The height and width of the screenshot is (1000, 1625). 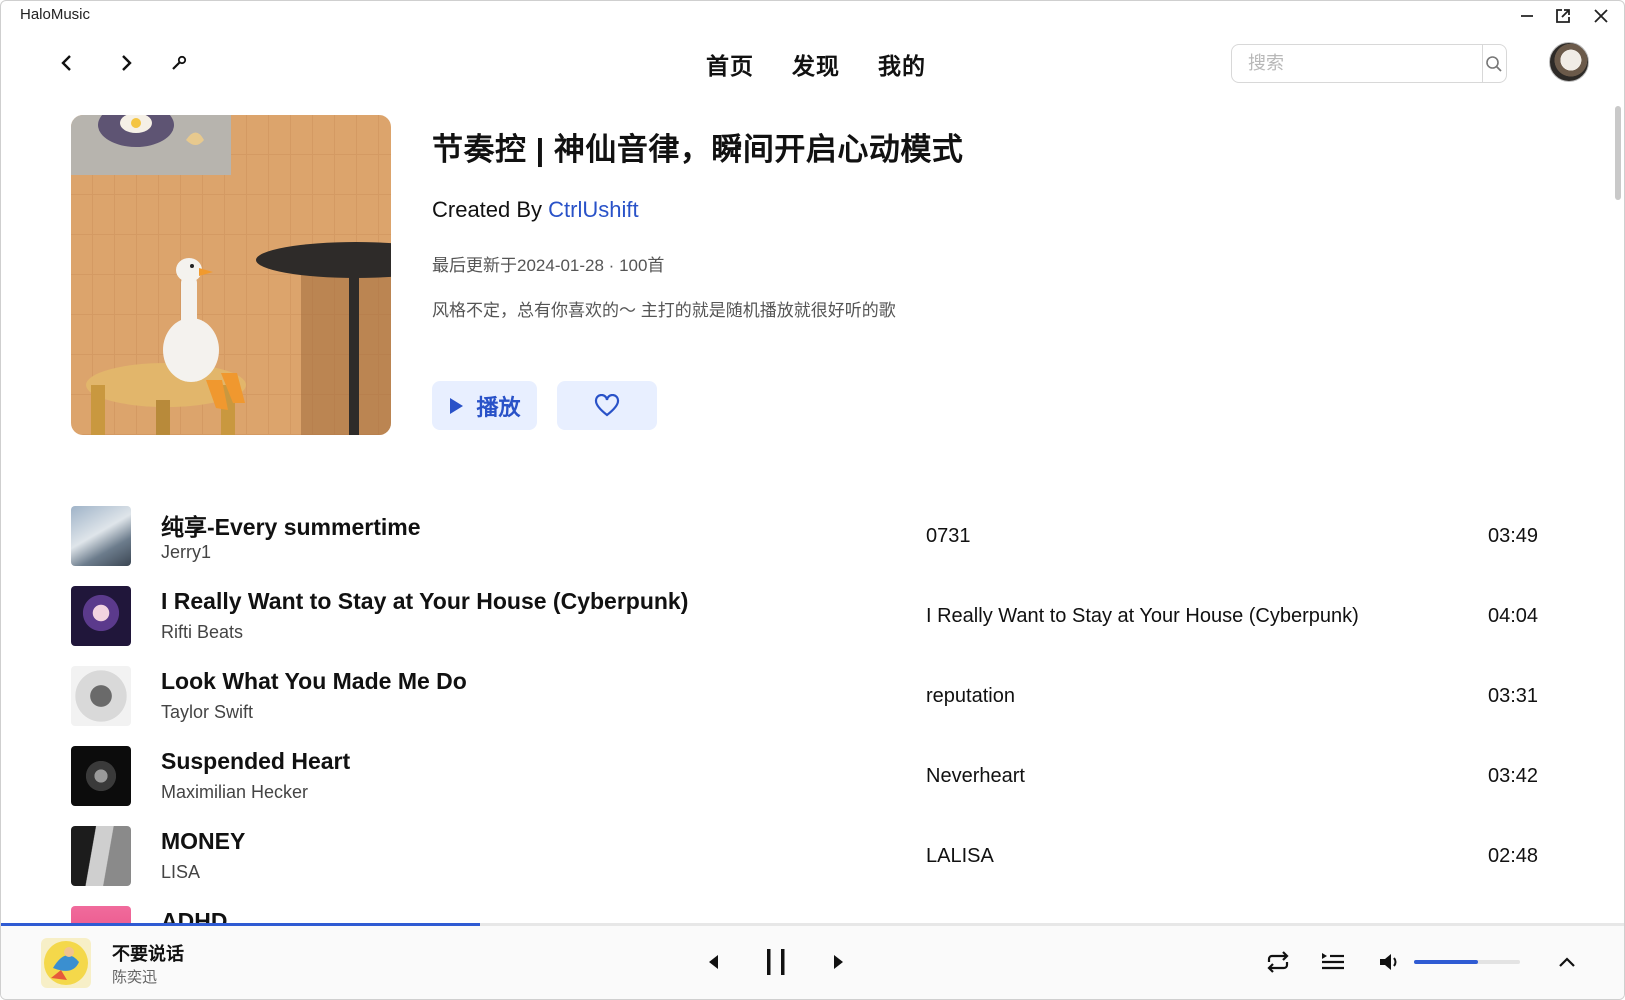 What do you see at coordinates (1569, 62) in the screenshot?
I see `user-avatar` at bounding box center [1569, 62].